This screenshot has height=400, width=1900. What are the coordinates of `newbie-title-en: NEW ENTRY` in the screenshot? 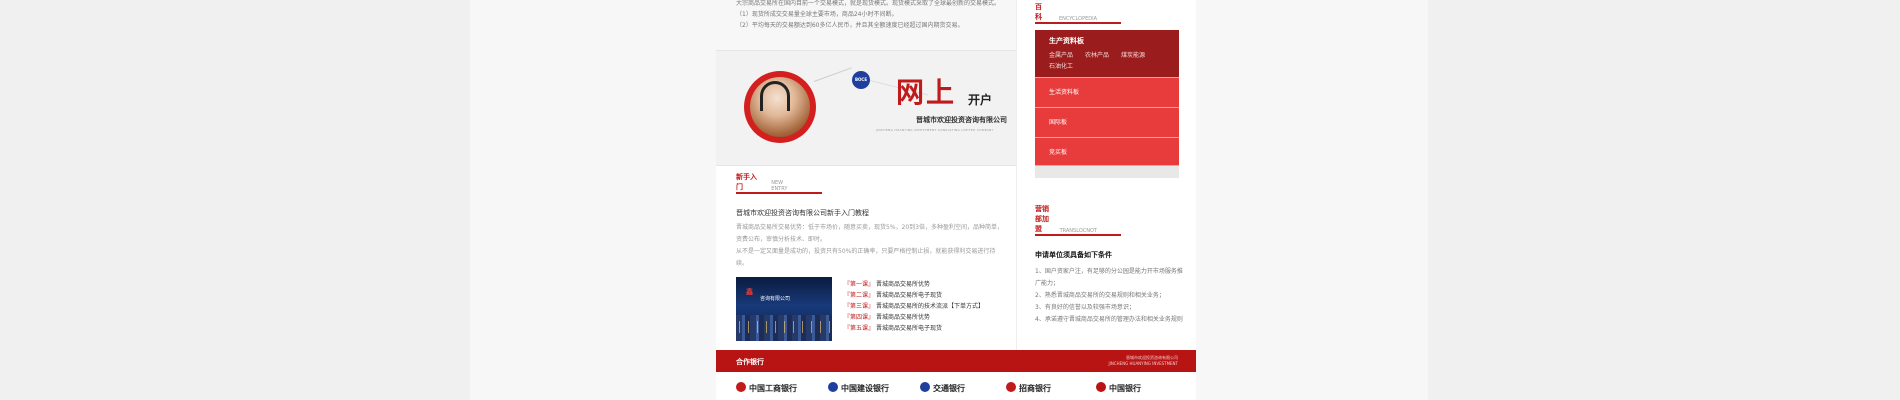 It's located at (779, 186).